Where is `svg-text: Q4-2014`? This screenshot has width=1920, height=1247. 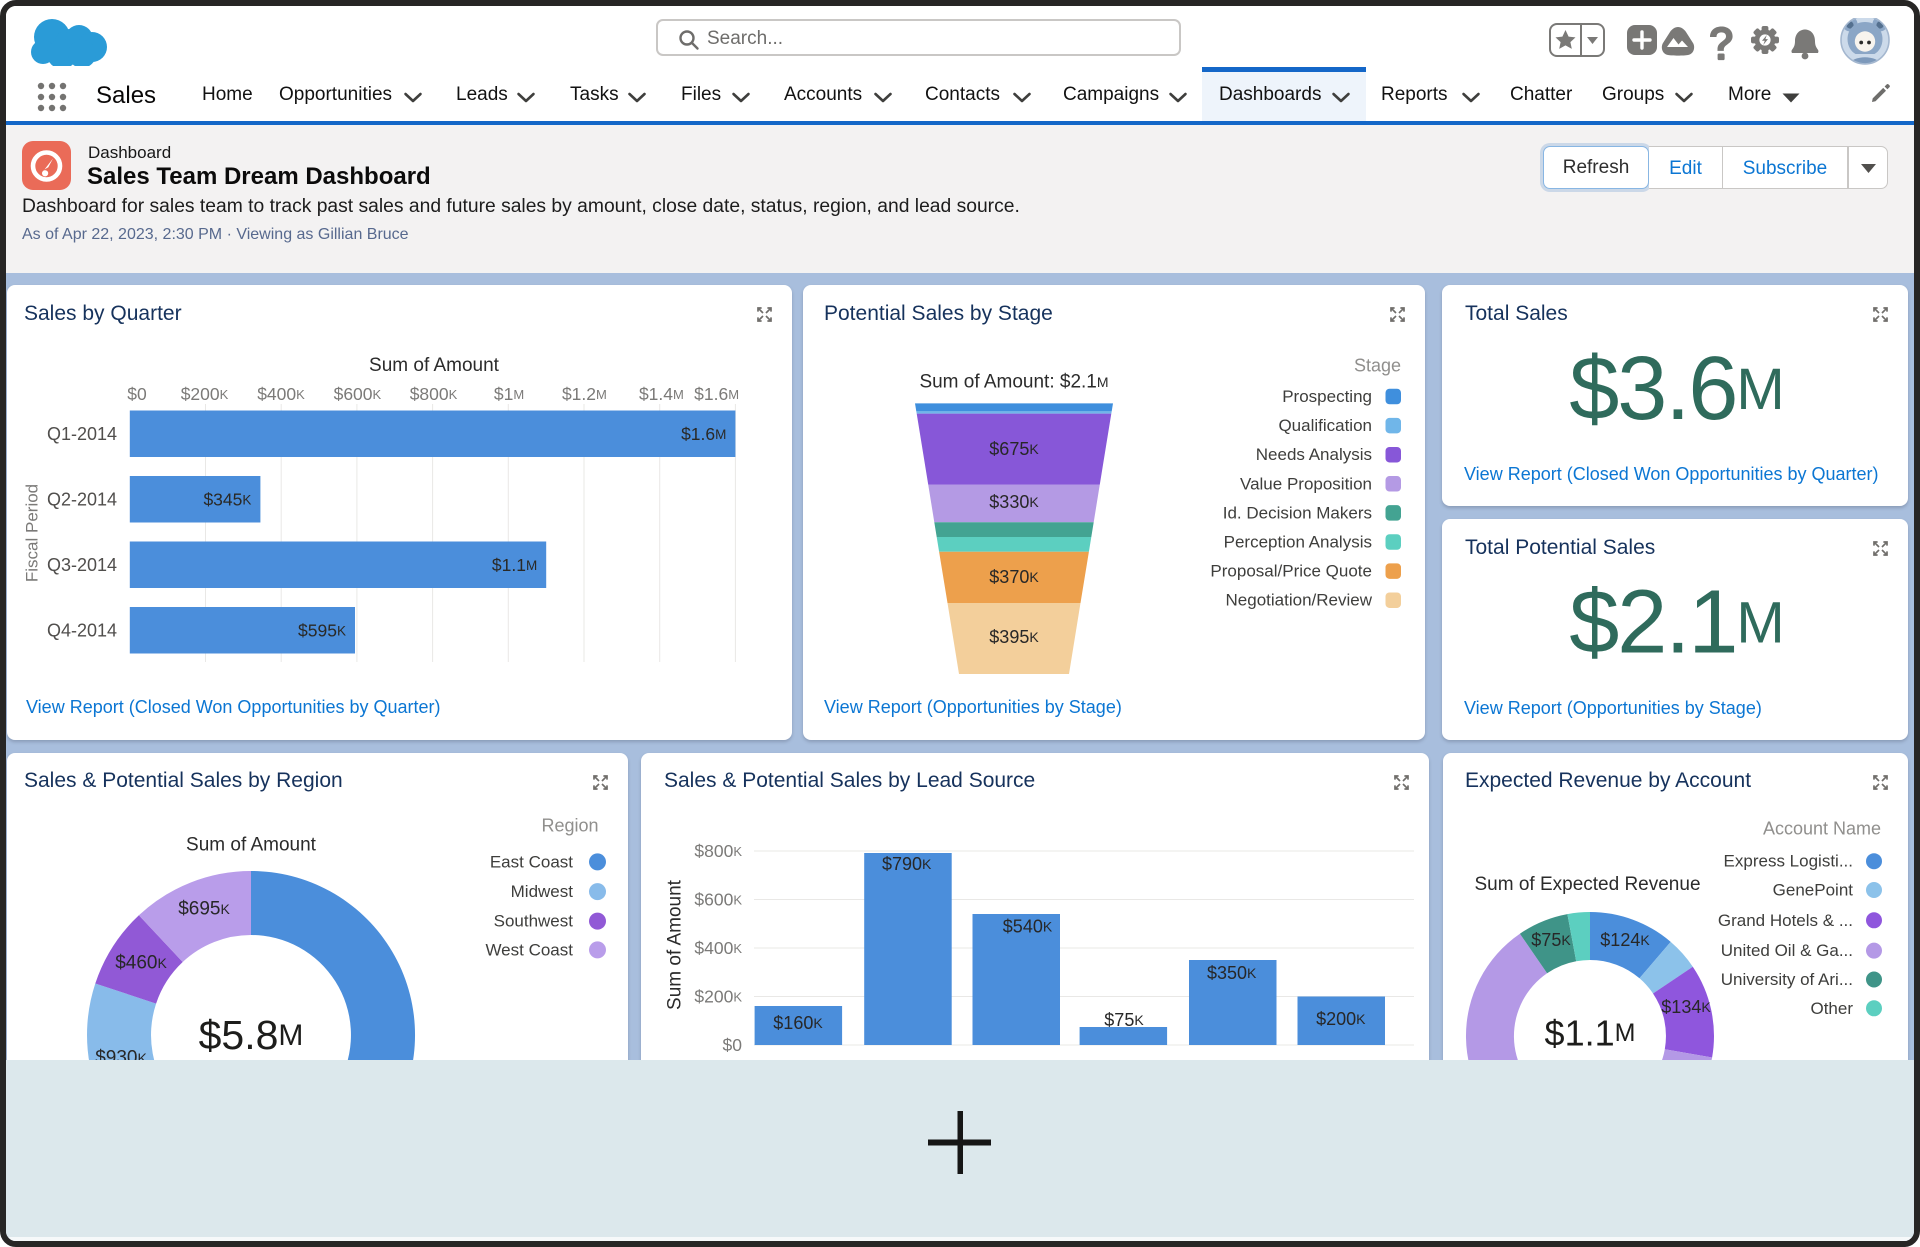
svg-text: Q4-2014 is located at coordinates (82, 630).